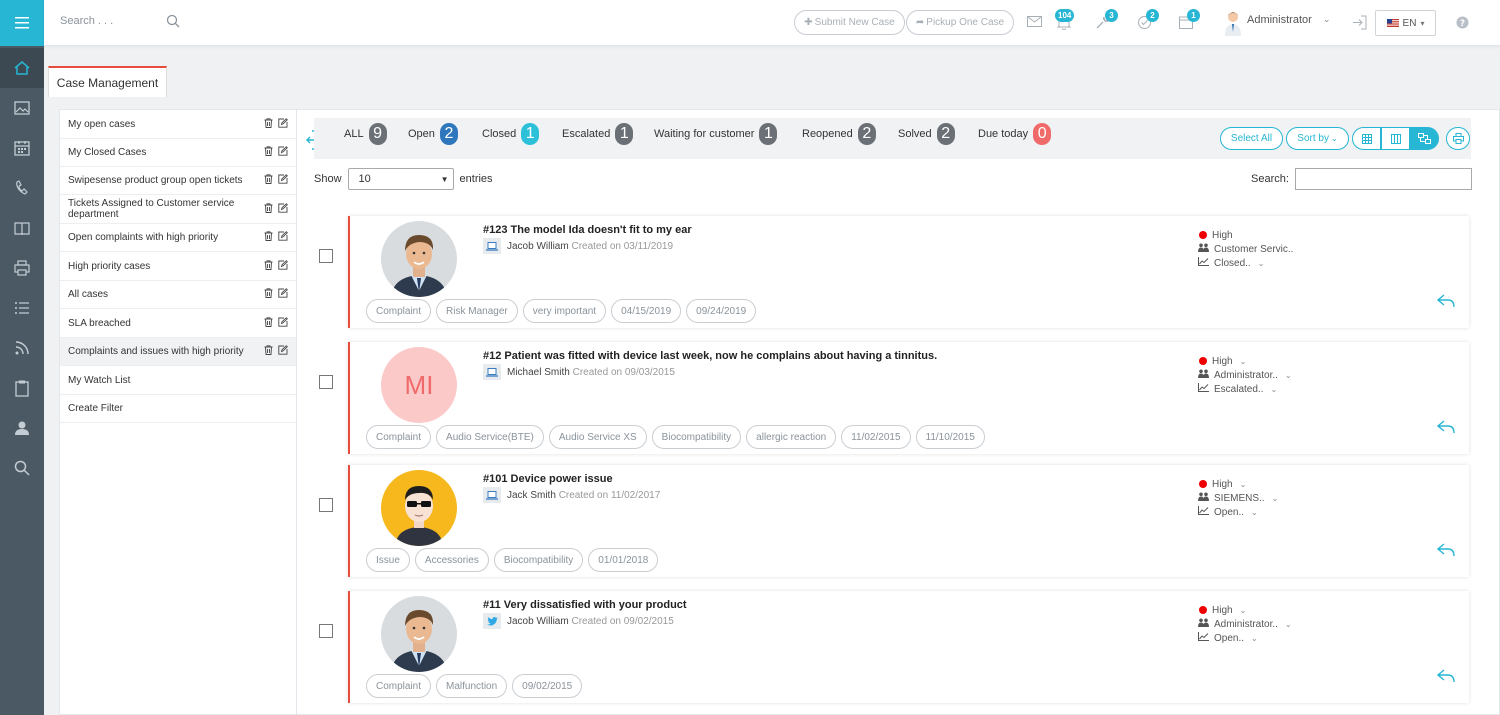 Image resolution: width=1500 pixels, height=715 pixels. I want to click on case-tag: 11/02/2015, so click(876, 437).